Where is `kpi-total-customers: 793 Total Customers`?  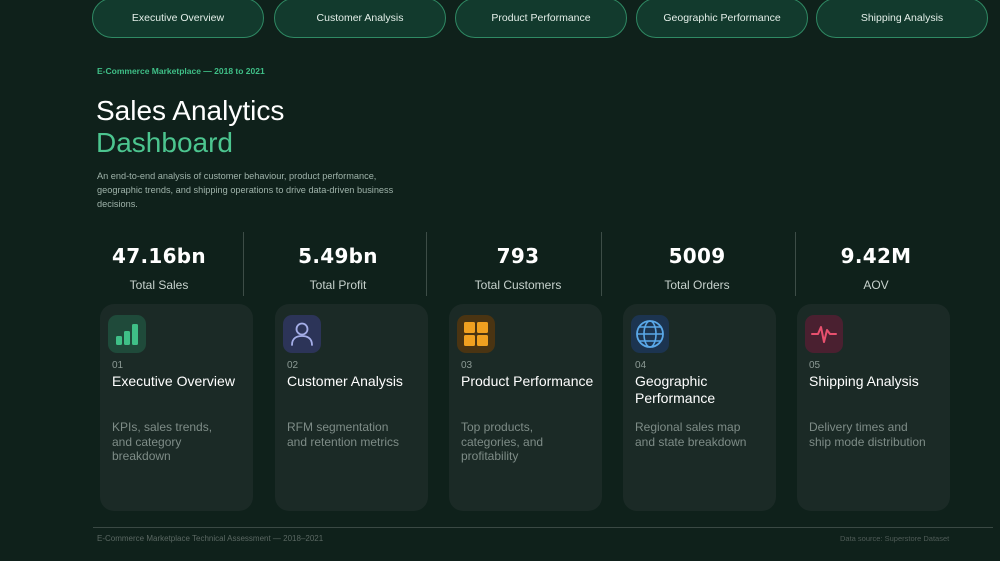 kpi-total-customers: 793 Total Customers is located at coordinates (518, 264).